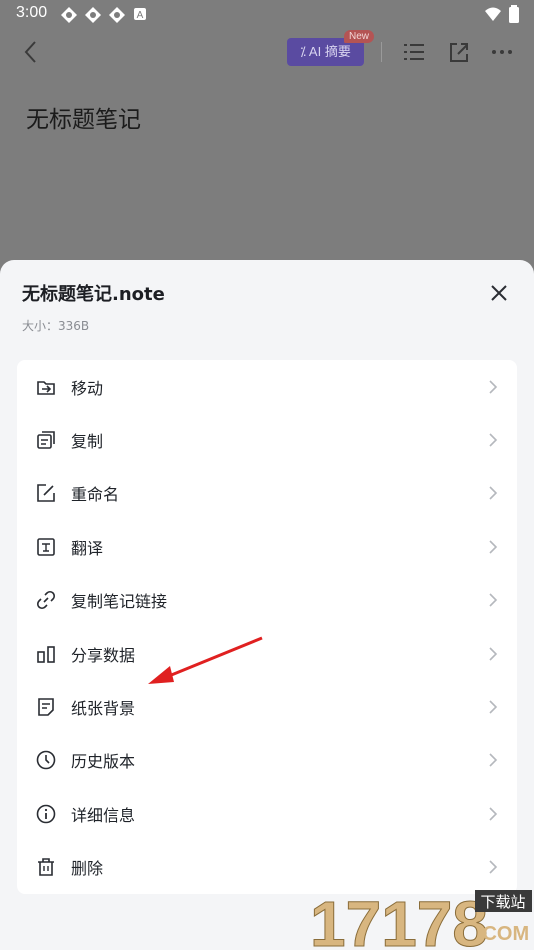 This screenshot has width=534, height=950. Describe the element at coordinates (56, 326) in the screenshot. I see `file-size: 大小：336B` at that location.